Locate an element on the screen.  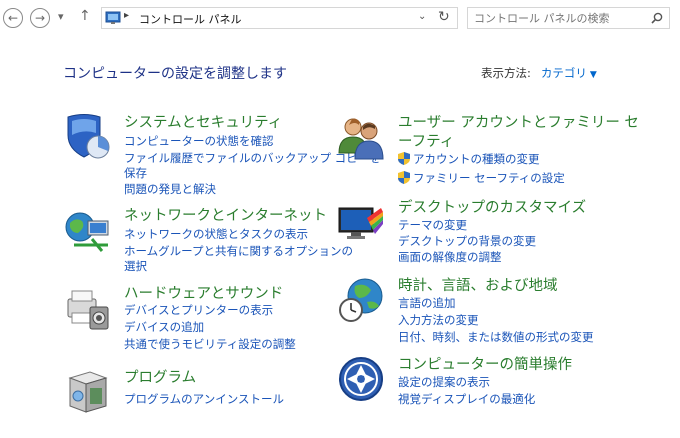
desktop-customization-icon is located at coordinates (361, 222).